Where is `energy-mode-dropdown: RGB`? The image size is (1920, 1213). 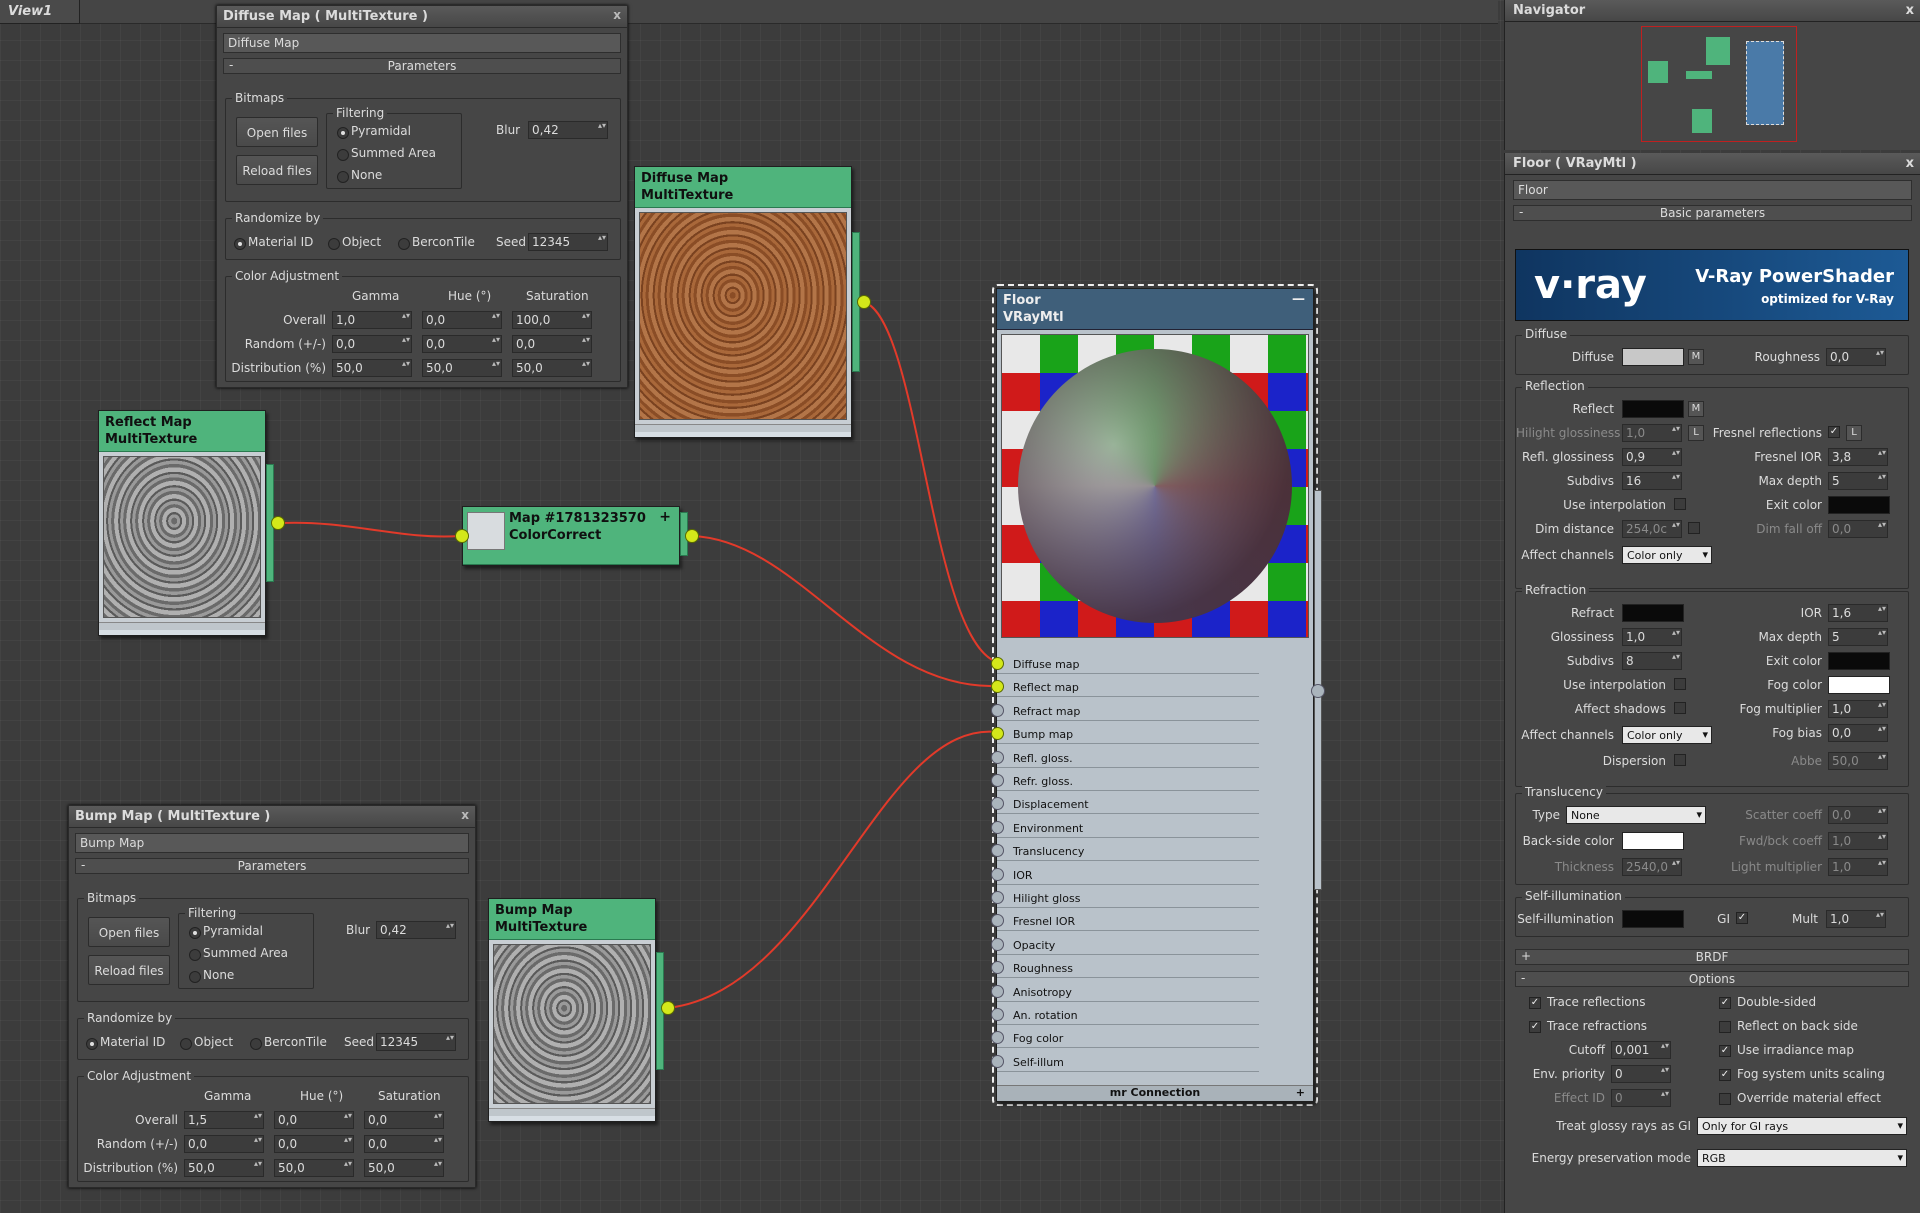
energy-mode-dropdown: RGB is located at coordinates (1802, 1158).